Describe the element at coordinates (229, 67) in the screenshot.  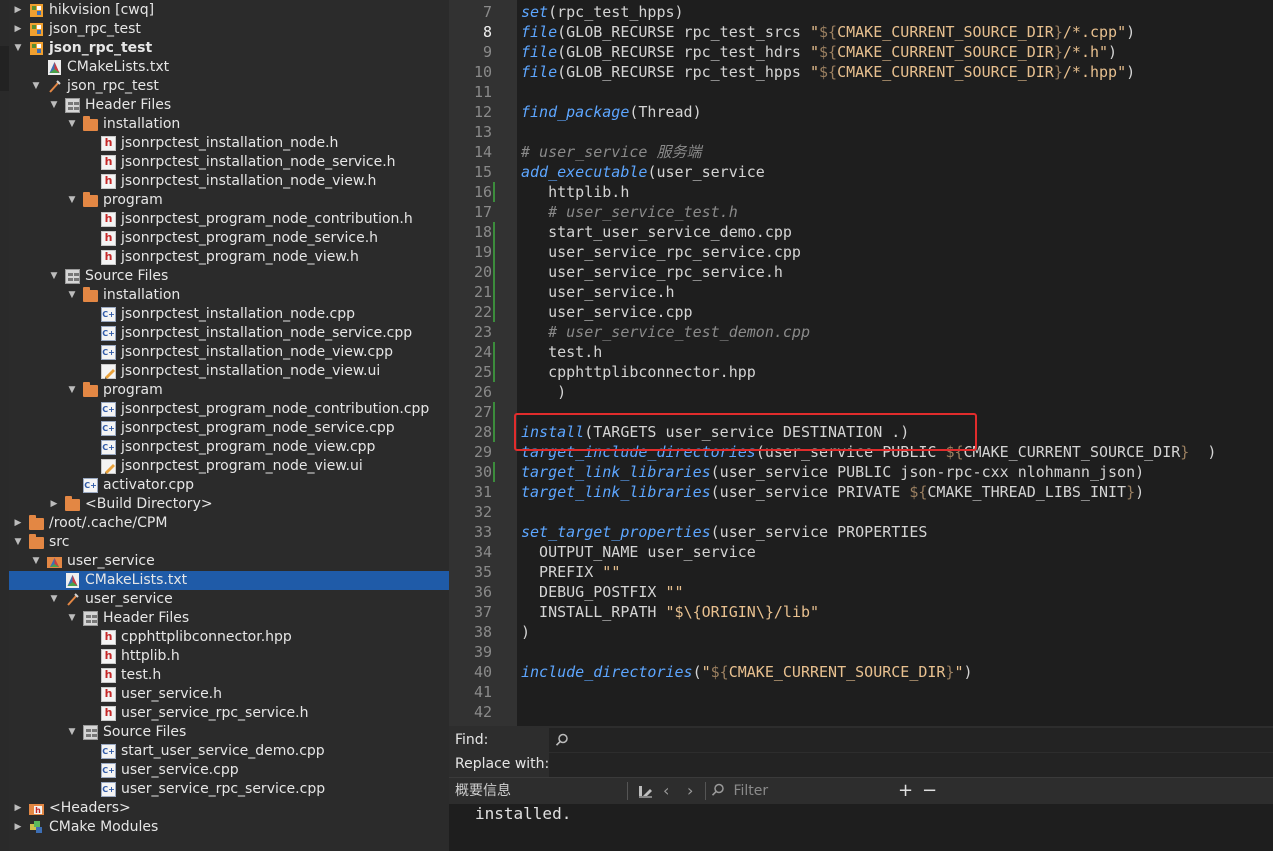
I see `tree-item: CMakeLists.txt` at that location.